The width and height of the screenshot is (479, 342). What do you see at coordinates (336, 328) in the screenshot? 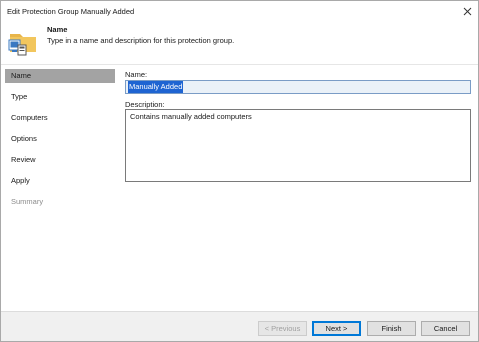
I see `next-button: Next >` at bounding box center [336, 328].